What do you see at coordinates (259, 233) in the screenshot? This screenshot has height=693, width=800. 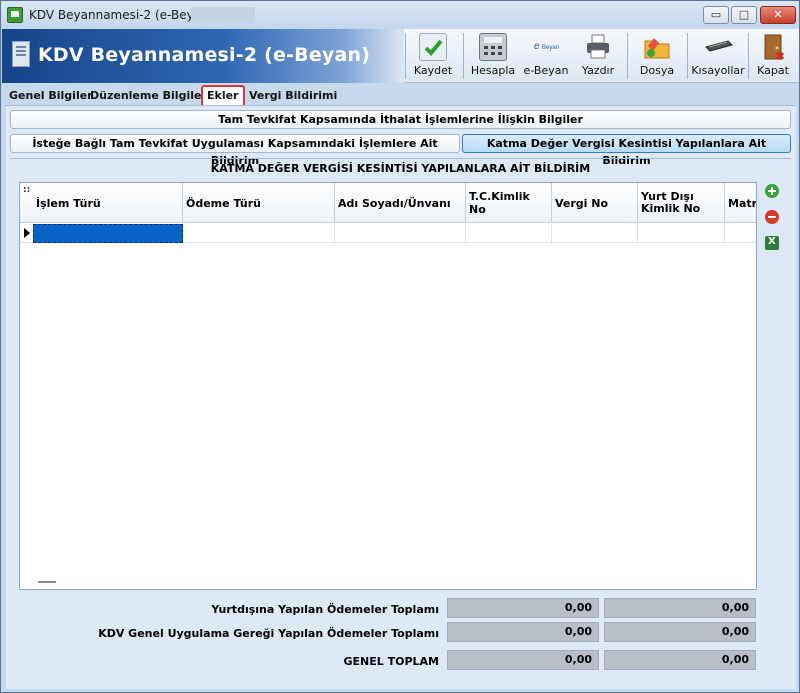 I see `cell-odeme-turu` at bounding box center [259, 233].